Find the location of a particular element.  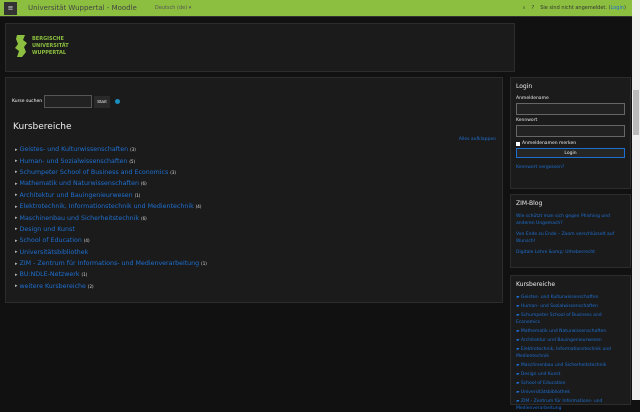

side-category-link: Maschinenbau und Sicherheitstechnik is located at coordinates (570, 365).